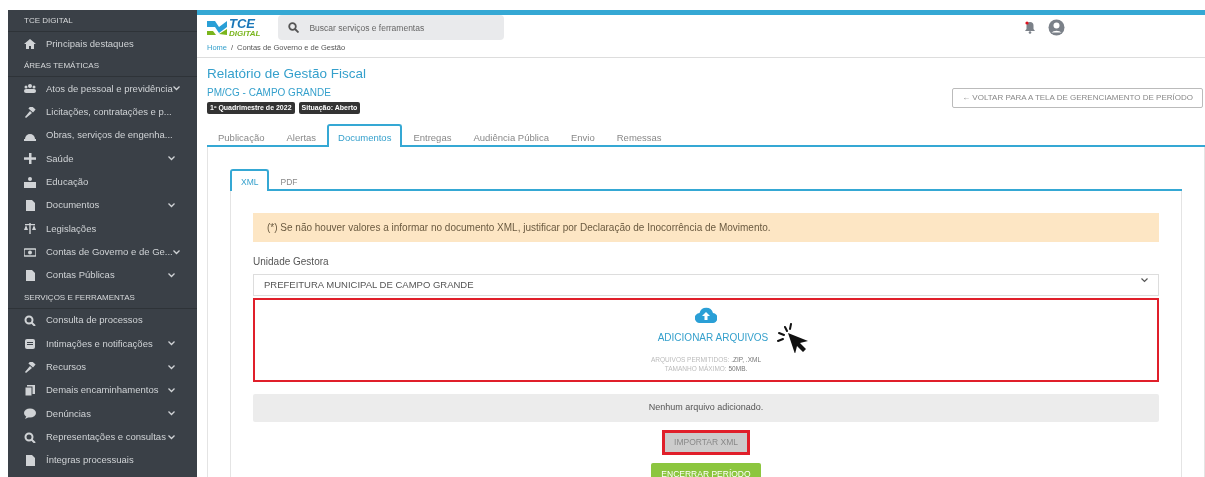  I want to click on logo: TCE DIGITAL, so click(234, 27).